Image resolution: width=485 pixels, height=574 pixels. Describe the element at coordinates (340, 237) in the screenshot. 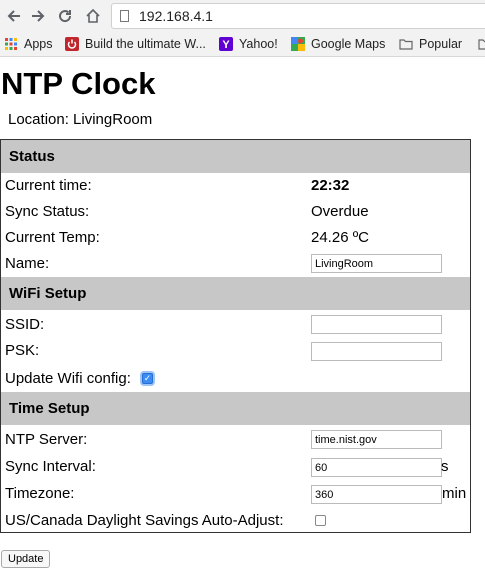

I see `current-temp-value: 24.26 ºC` at that location.